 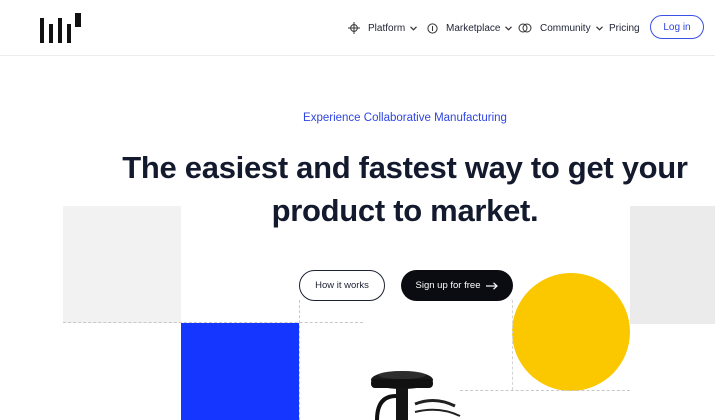 I want to click on nav-community-label: Community, so click(x=565, y=28).